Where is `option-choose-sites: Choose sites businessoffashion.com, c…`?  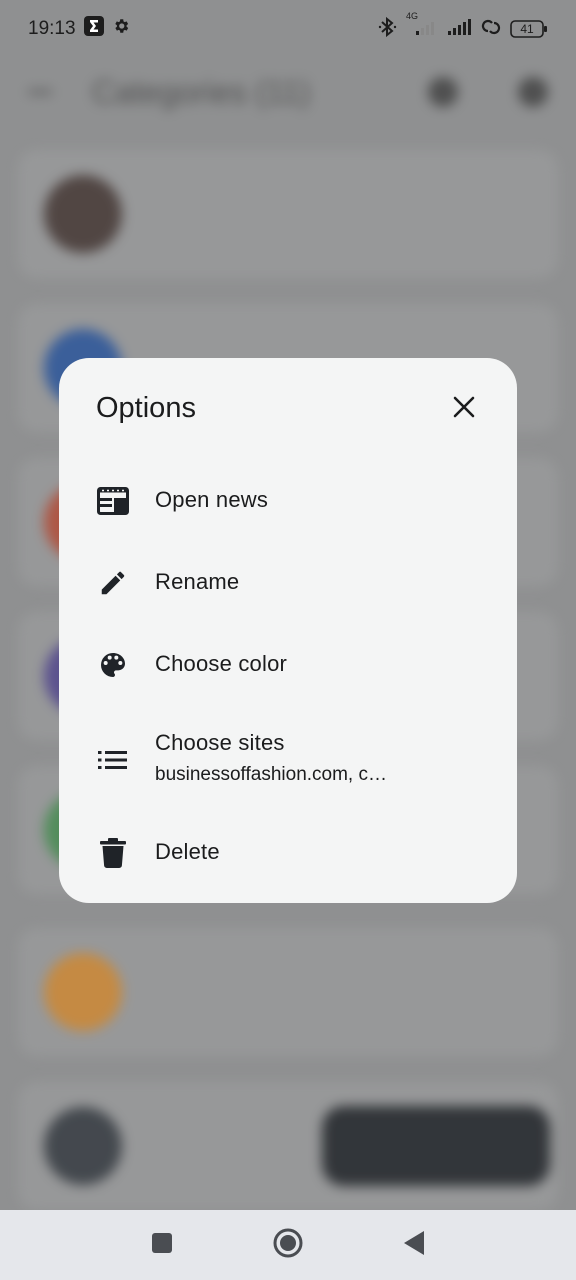 option-choose-sites: Choose sites businessoffashion.com, c… is located at coordinates (288, 760).